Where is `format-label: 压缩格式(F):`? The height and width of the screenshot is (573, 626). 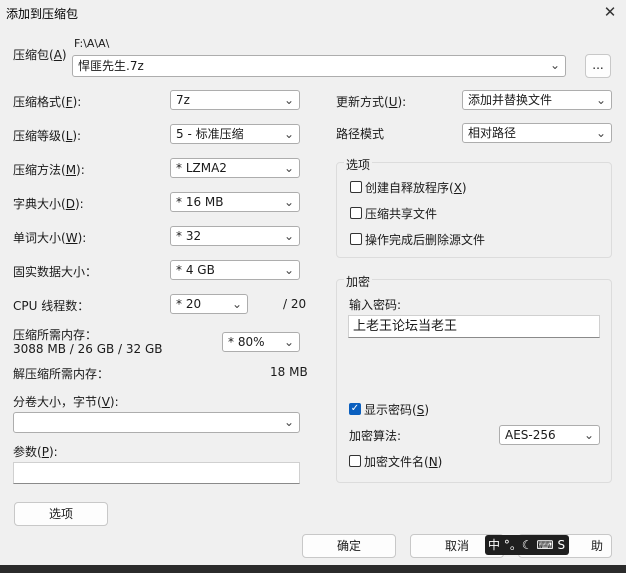 format-label: 压缩格式(F): is located at coordinates (47, 102).